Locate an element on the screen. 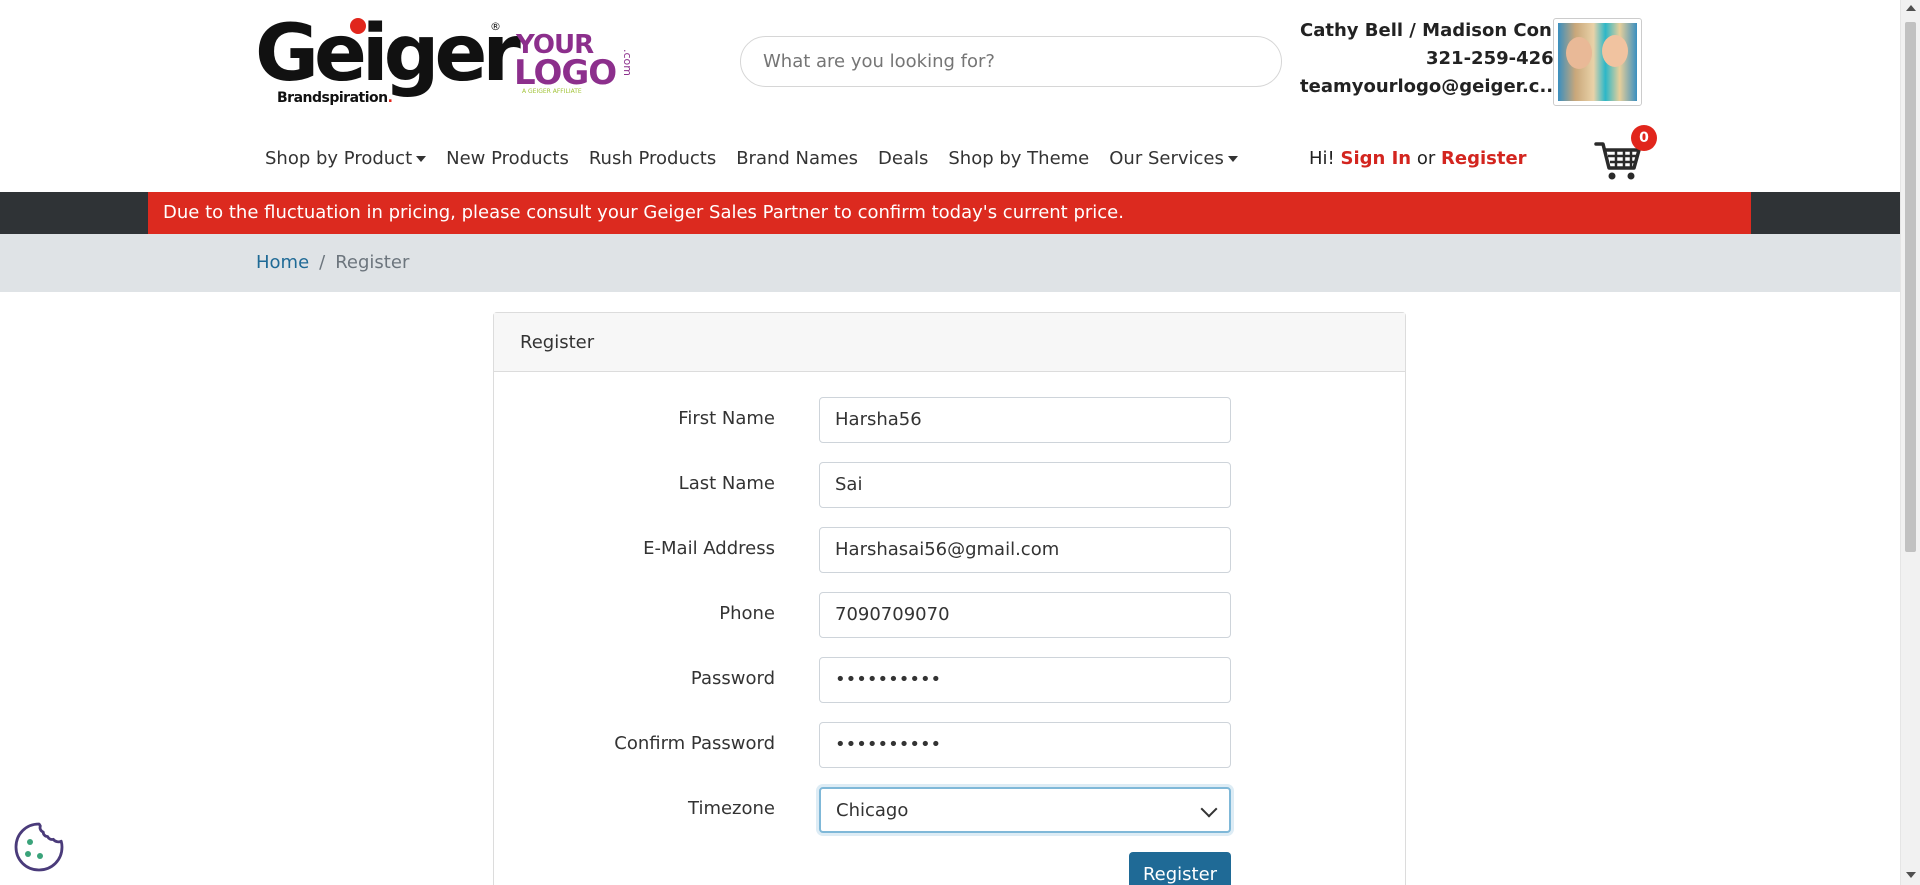  nav-label: Our Services is located at coordinates (1166, 158).